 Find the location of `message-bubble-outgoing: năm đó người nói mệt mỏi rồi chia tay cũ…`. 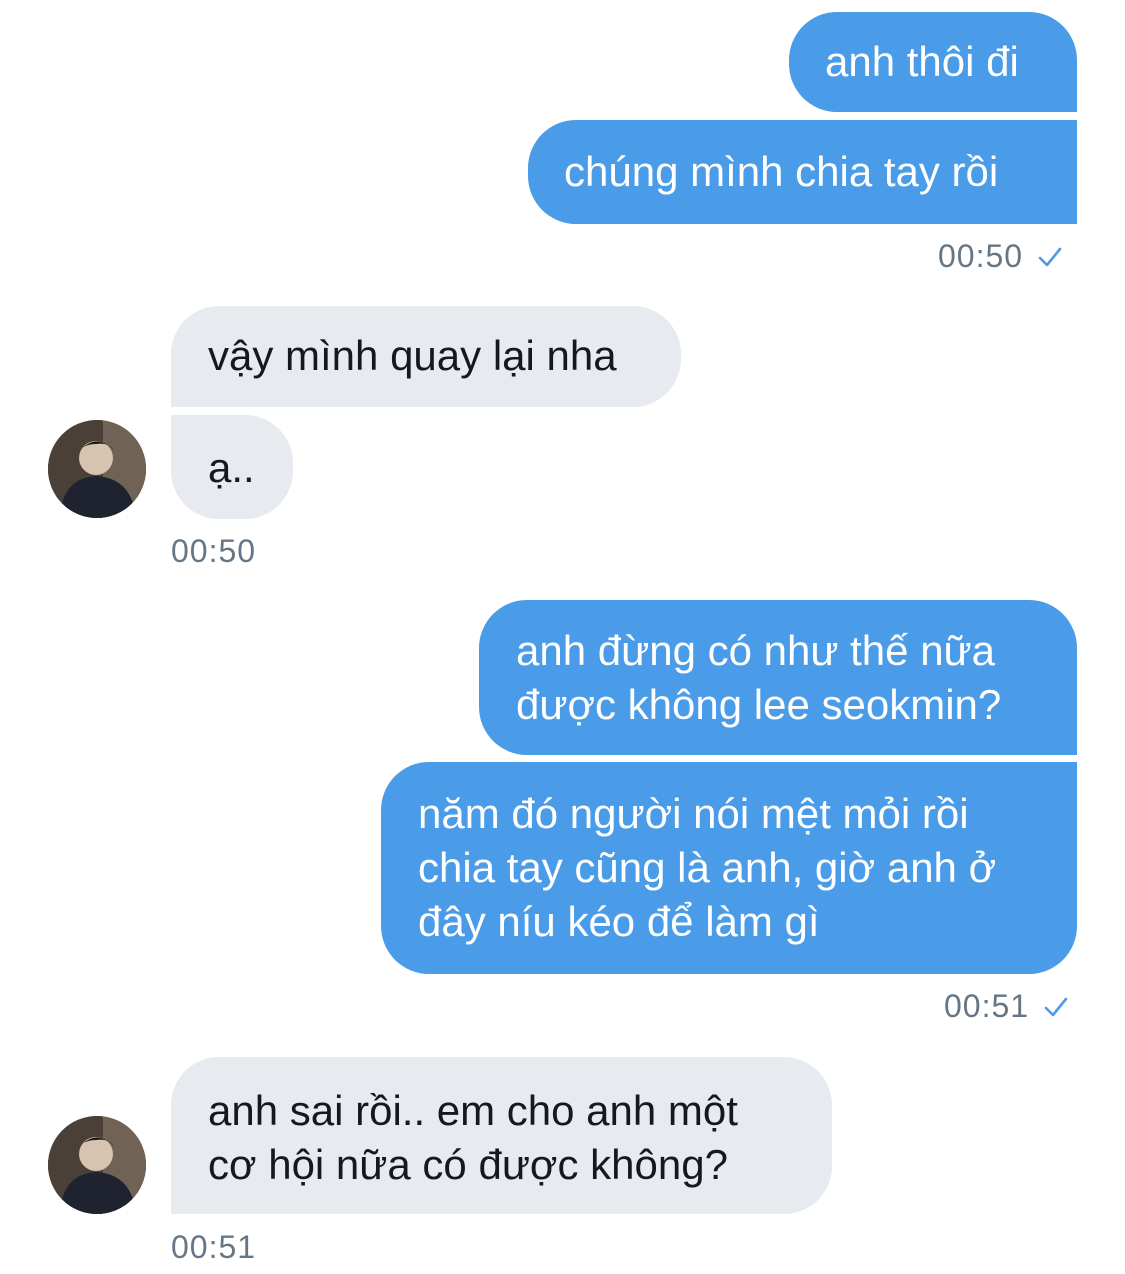

message-bubble-outgoing: năm đó người nói mệt mỏi rồi chia tay cũ… is located at coordinates (729, 868).